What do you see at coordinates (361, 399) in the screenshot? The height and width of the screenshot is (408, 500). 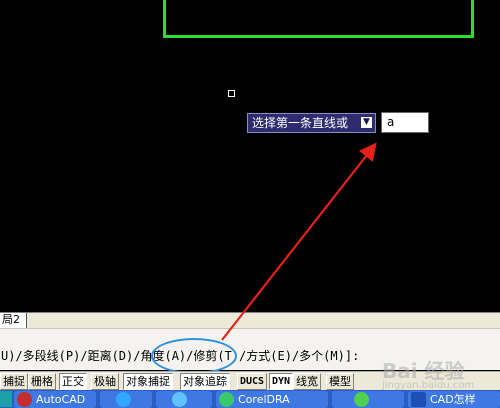 I see `upload-icon` at bounding box center [361, 399].